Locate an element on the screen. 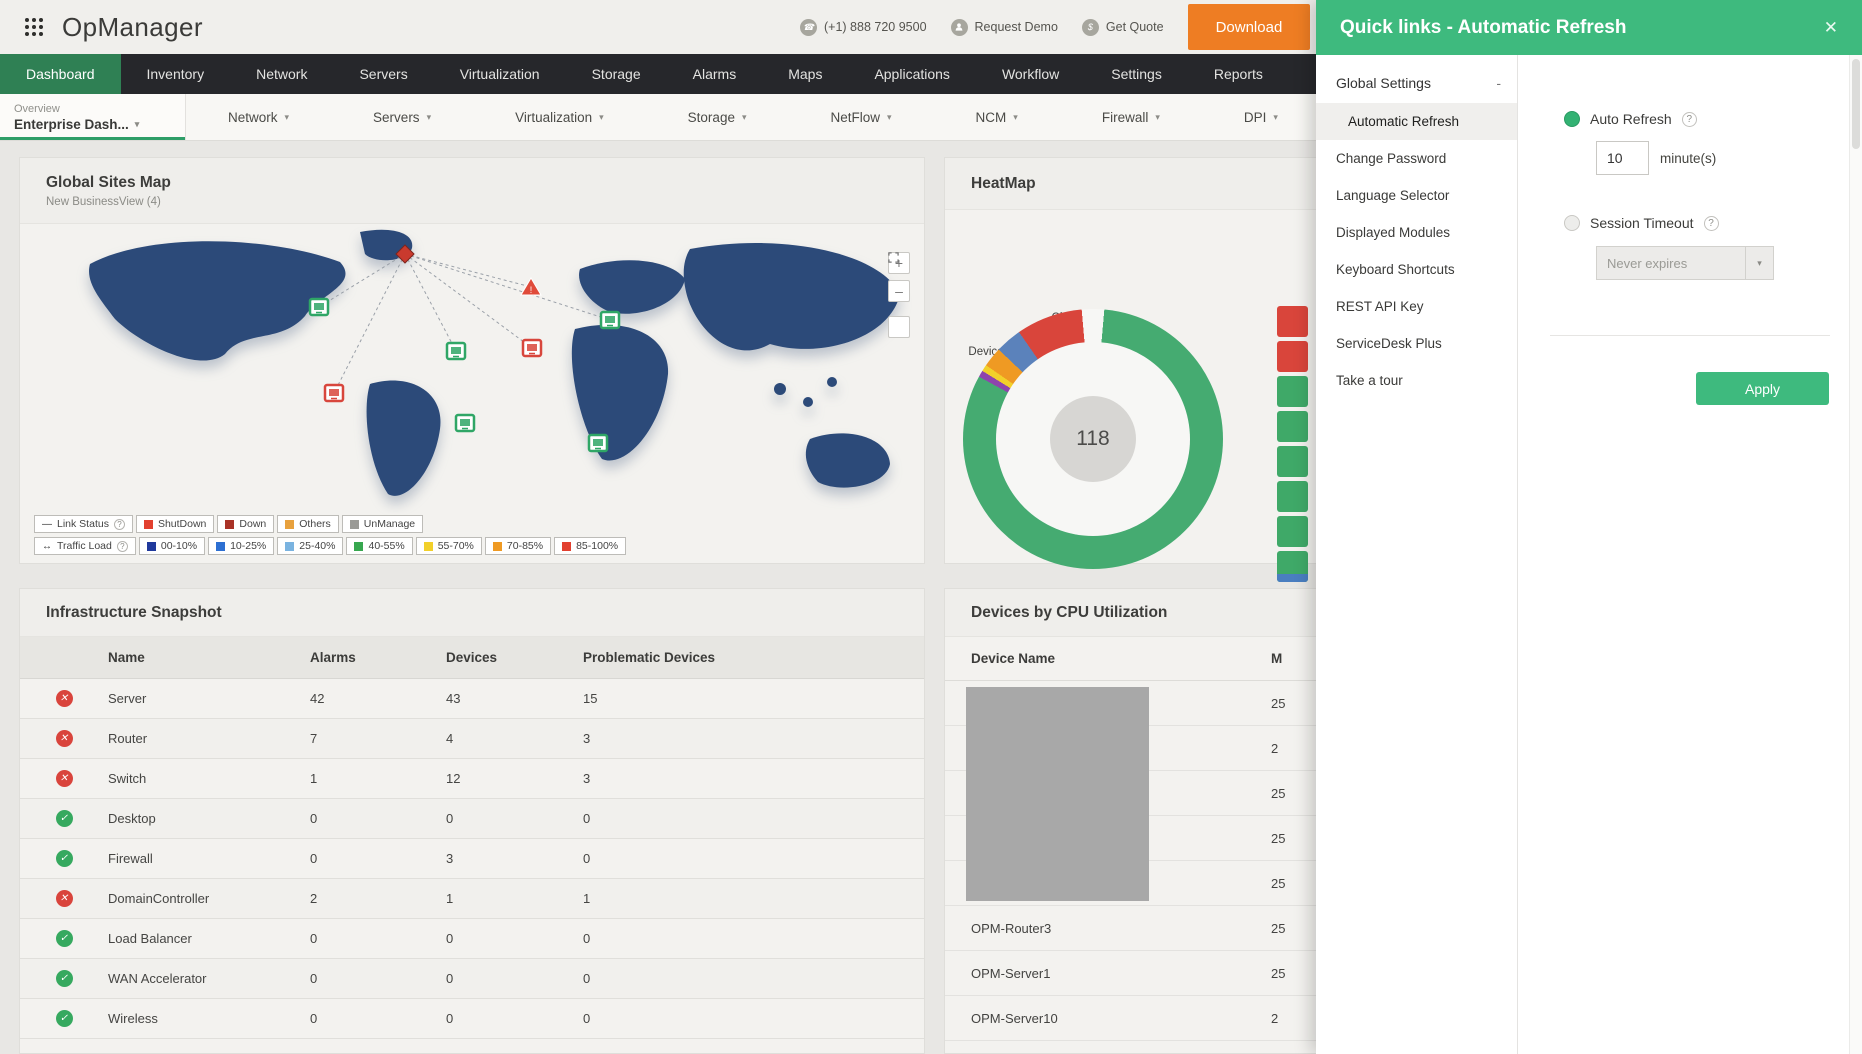 The image size is (1862, 1054). nav-item: Inventory is located at coordinates (176, 74).